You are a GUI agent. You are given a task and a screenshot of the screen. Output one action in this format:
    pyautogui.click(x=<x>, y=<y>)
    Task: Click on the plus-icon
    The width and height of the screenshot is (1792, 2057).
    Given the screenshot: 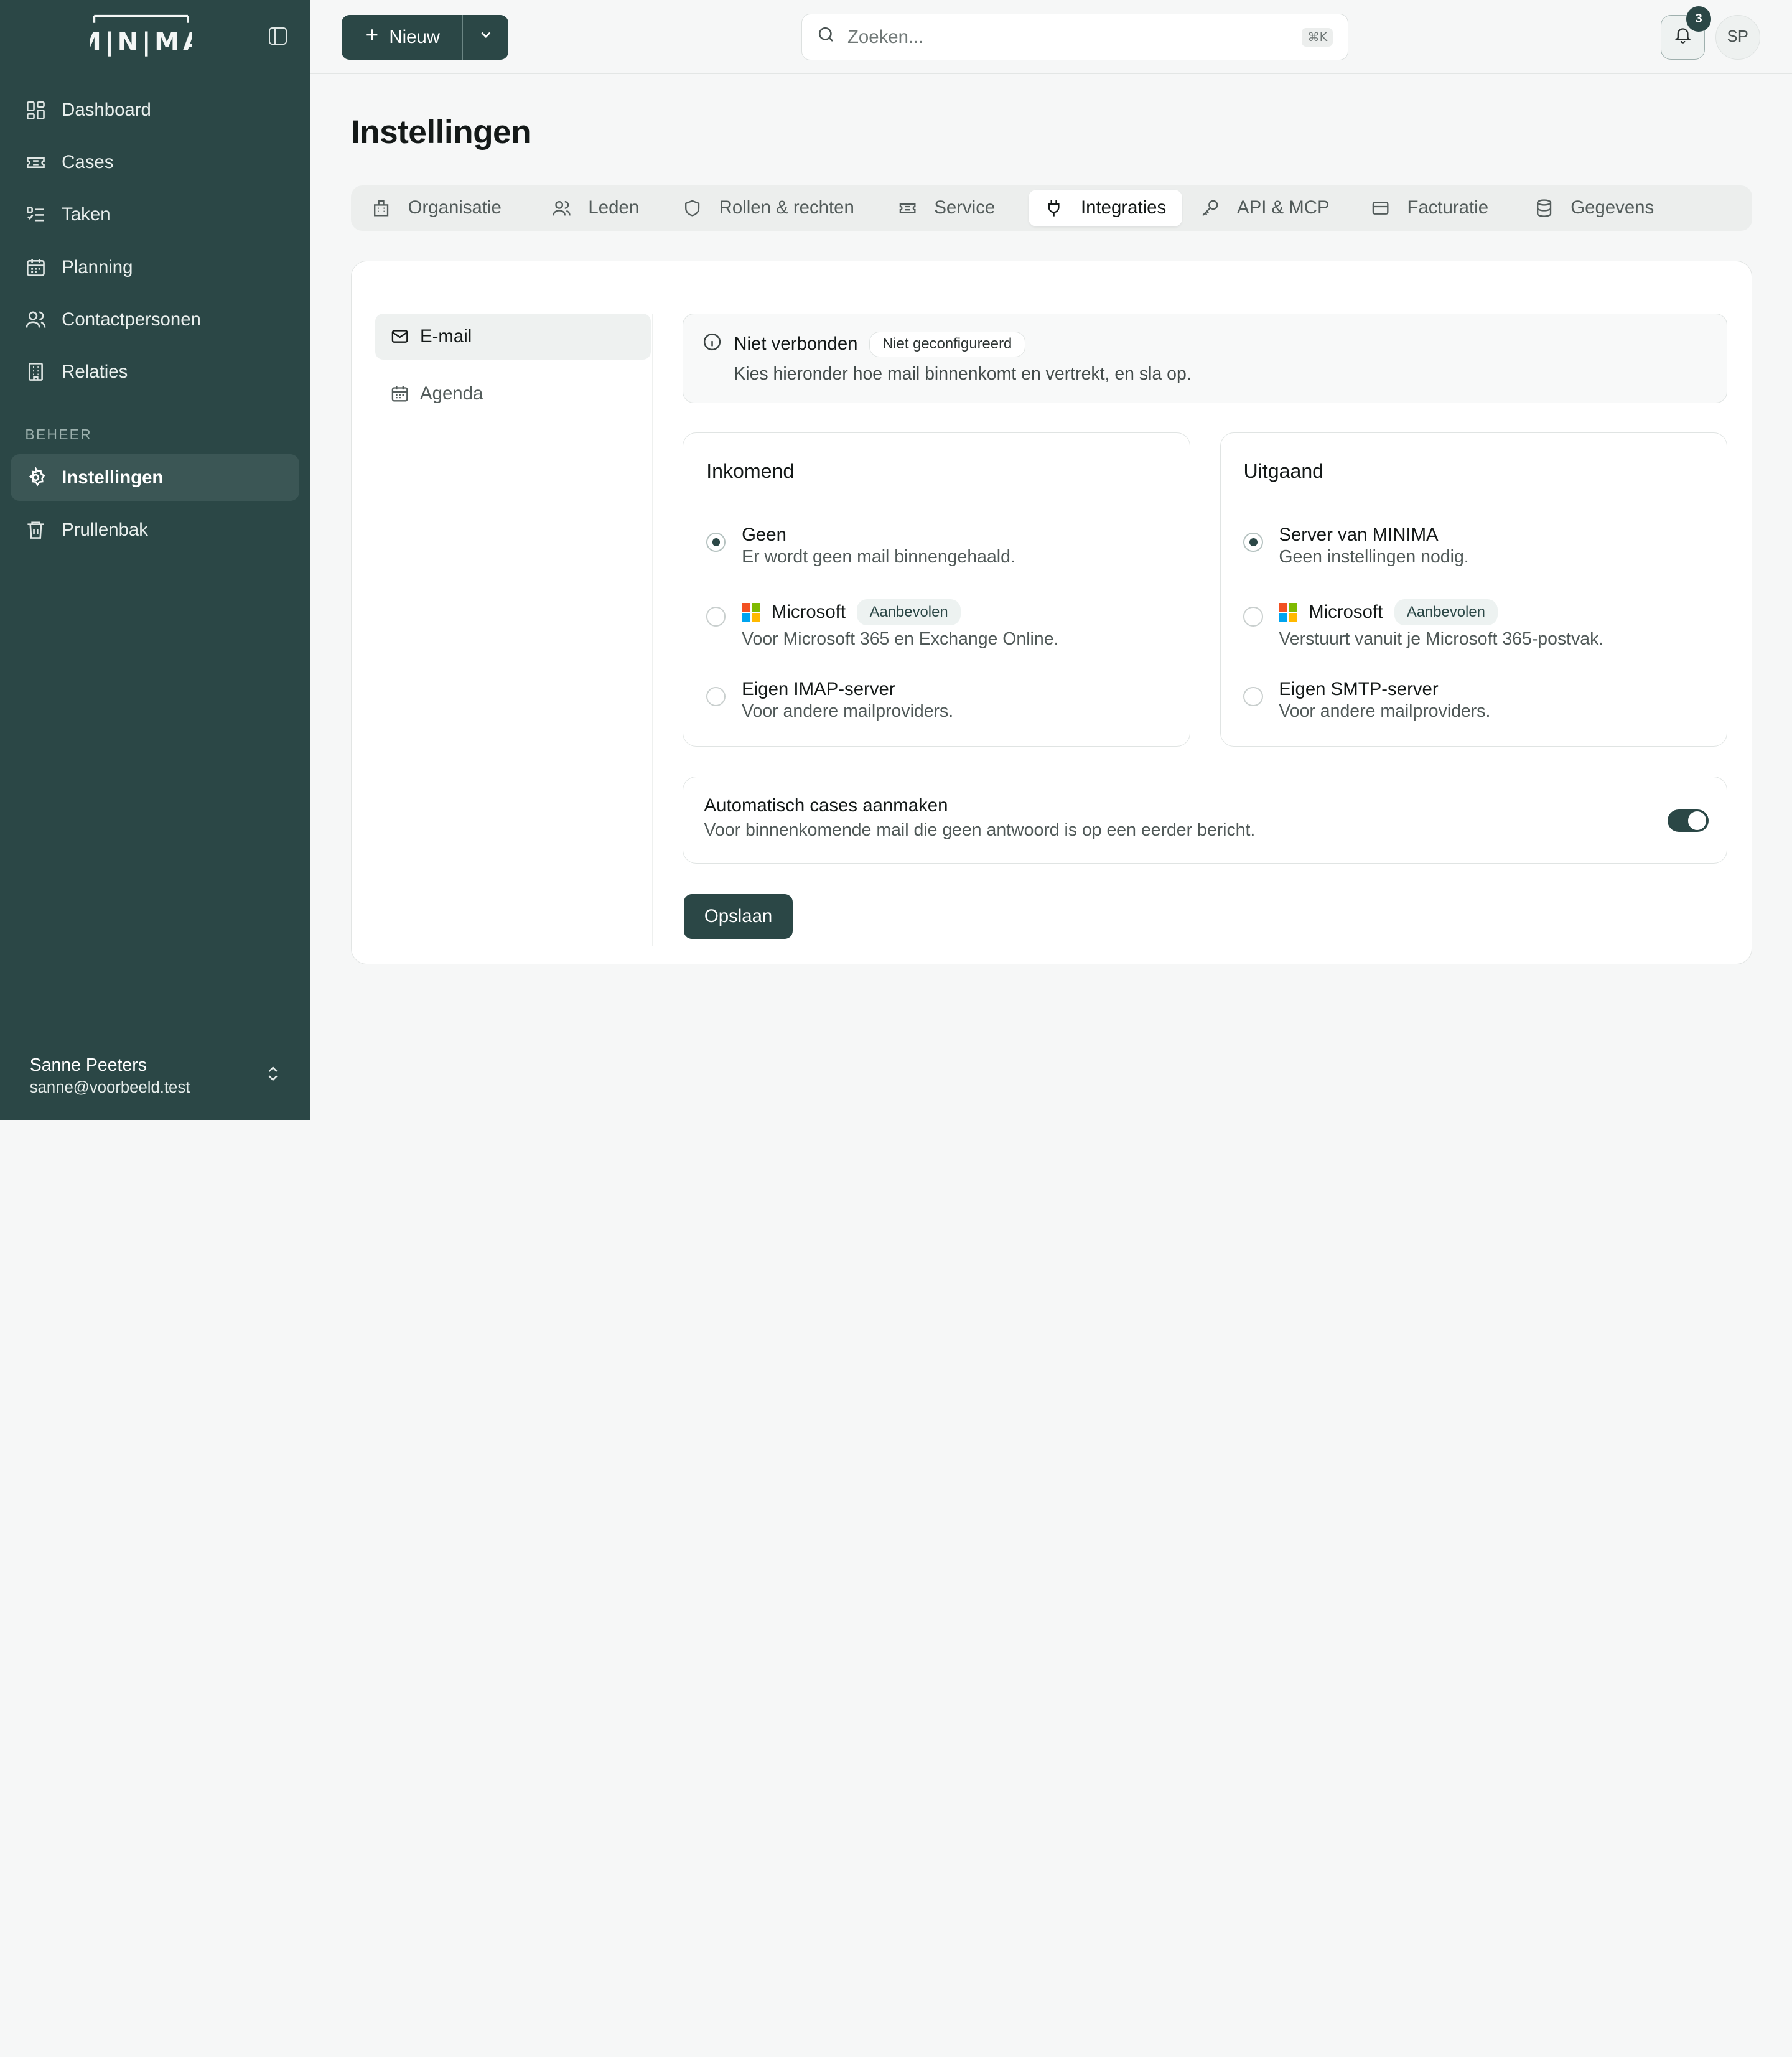 What is the action you would take?
    pyautogui.click(x=372, y=37)
    